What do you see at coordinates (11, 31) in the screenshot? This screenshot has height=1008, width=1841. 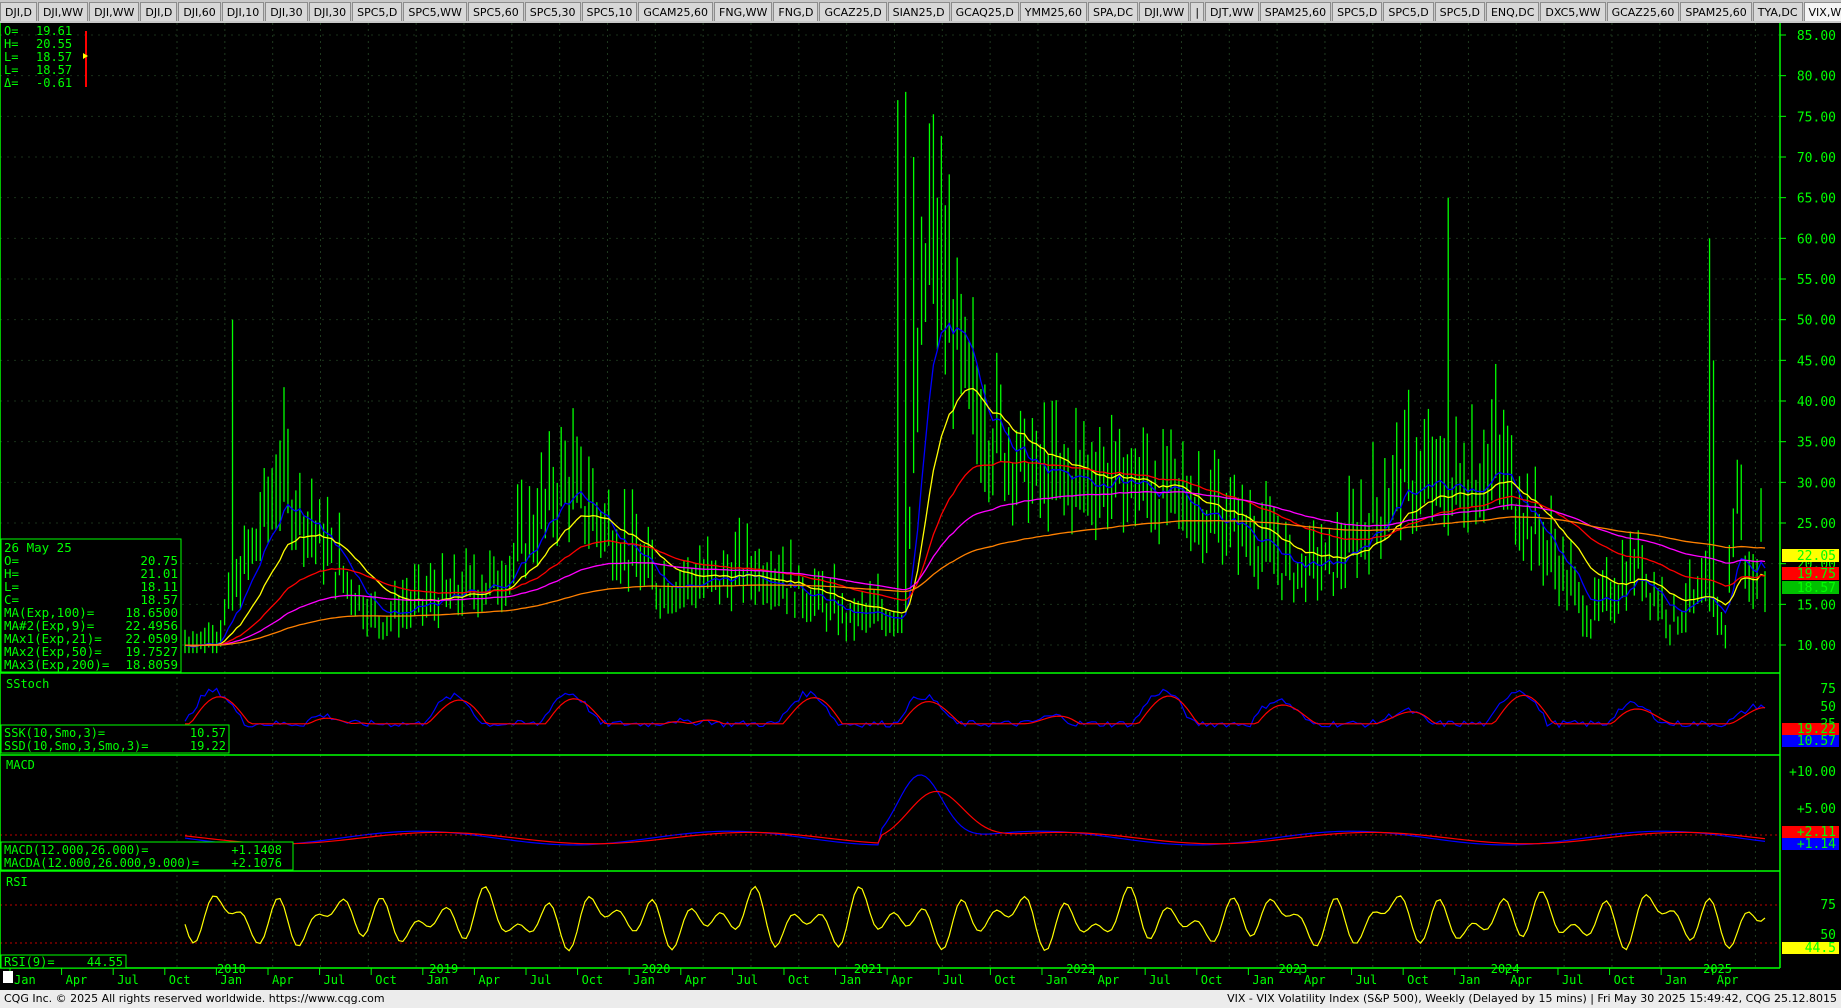 I see `svg-text: O=` at bounding box center [11, 31].